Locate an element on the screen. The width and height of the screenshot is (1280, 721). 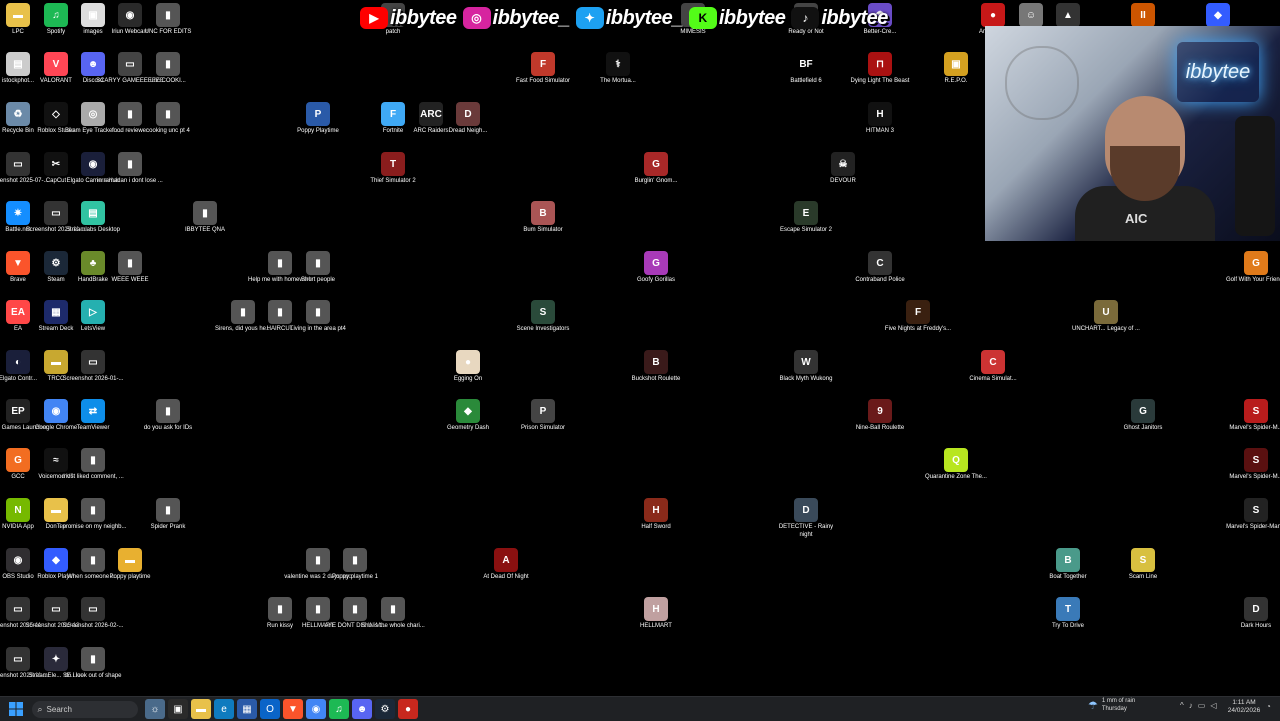
desktop-icon: ☠ DEVOUR is located at coordinates (843, 169).